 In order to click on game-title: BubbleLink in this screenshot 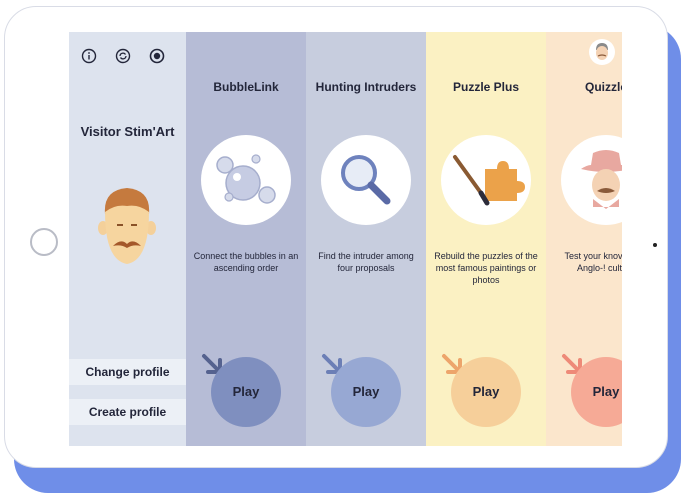, I will do `click(246, 87)`.